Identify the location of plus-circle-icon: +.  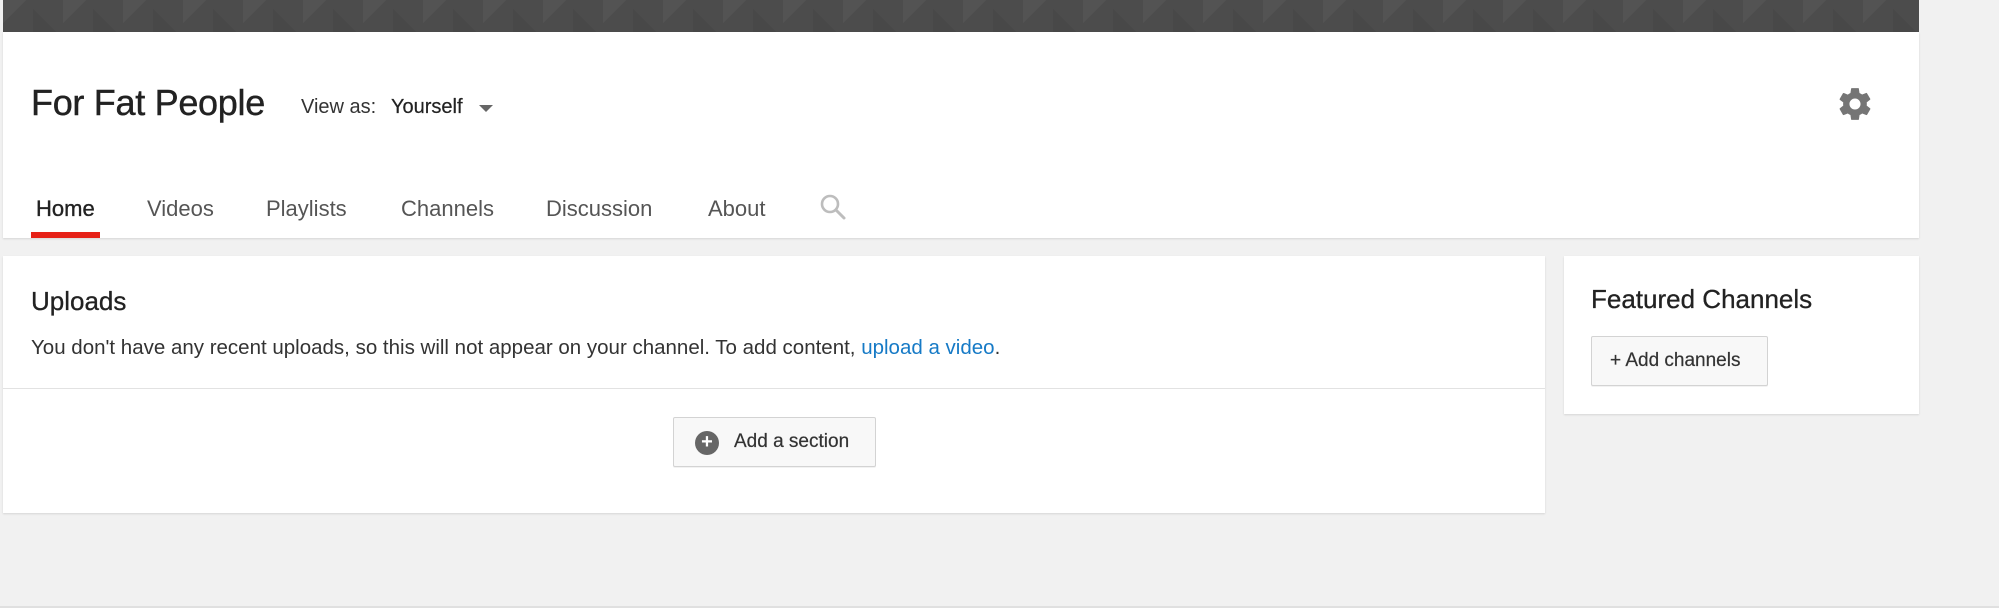
(707, 443).